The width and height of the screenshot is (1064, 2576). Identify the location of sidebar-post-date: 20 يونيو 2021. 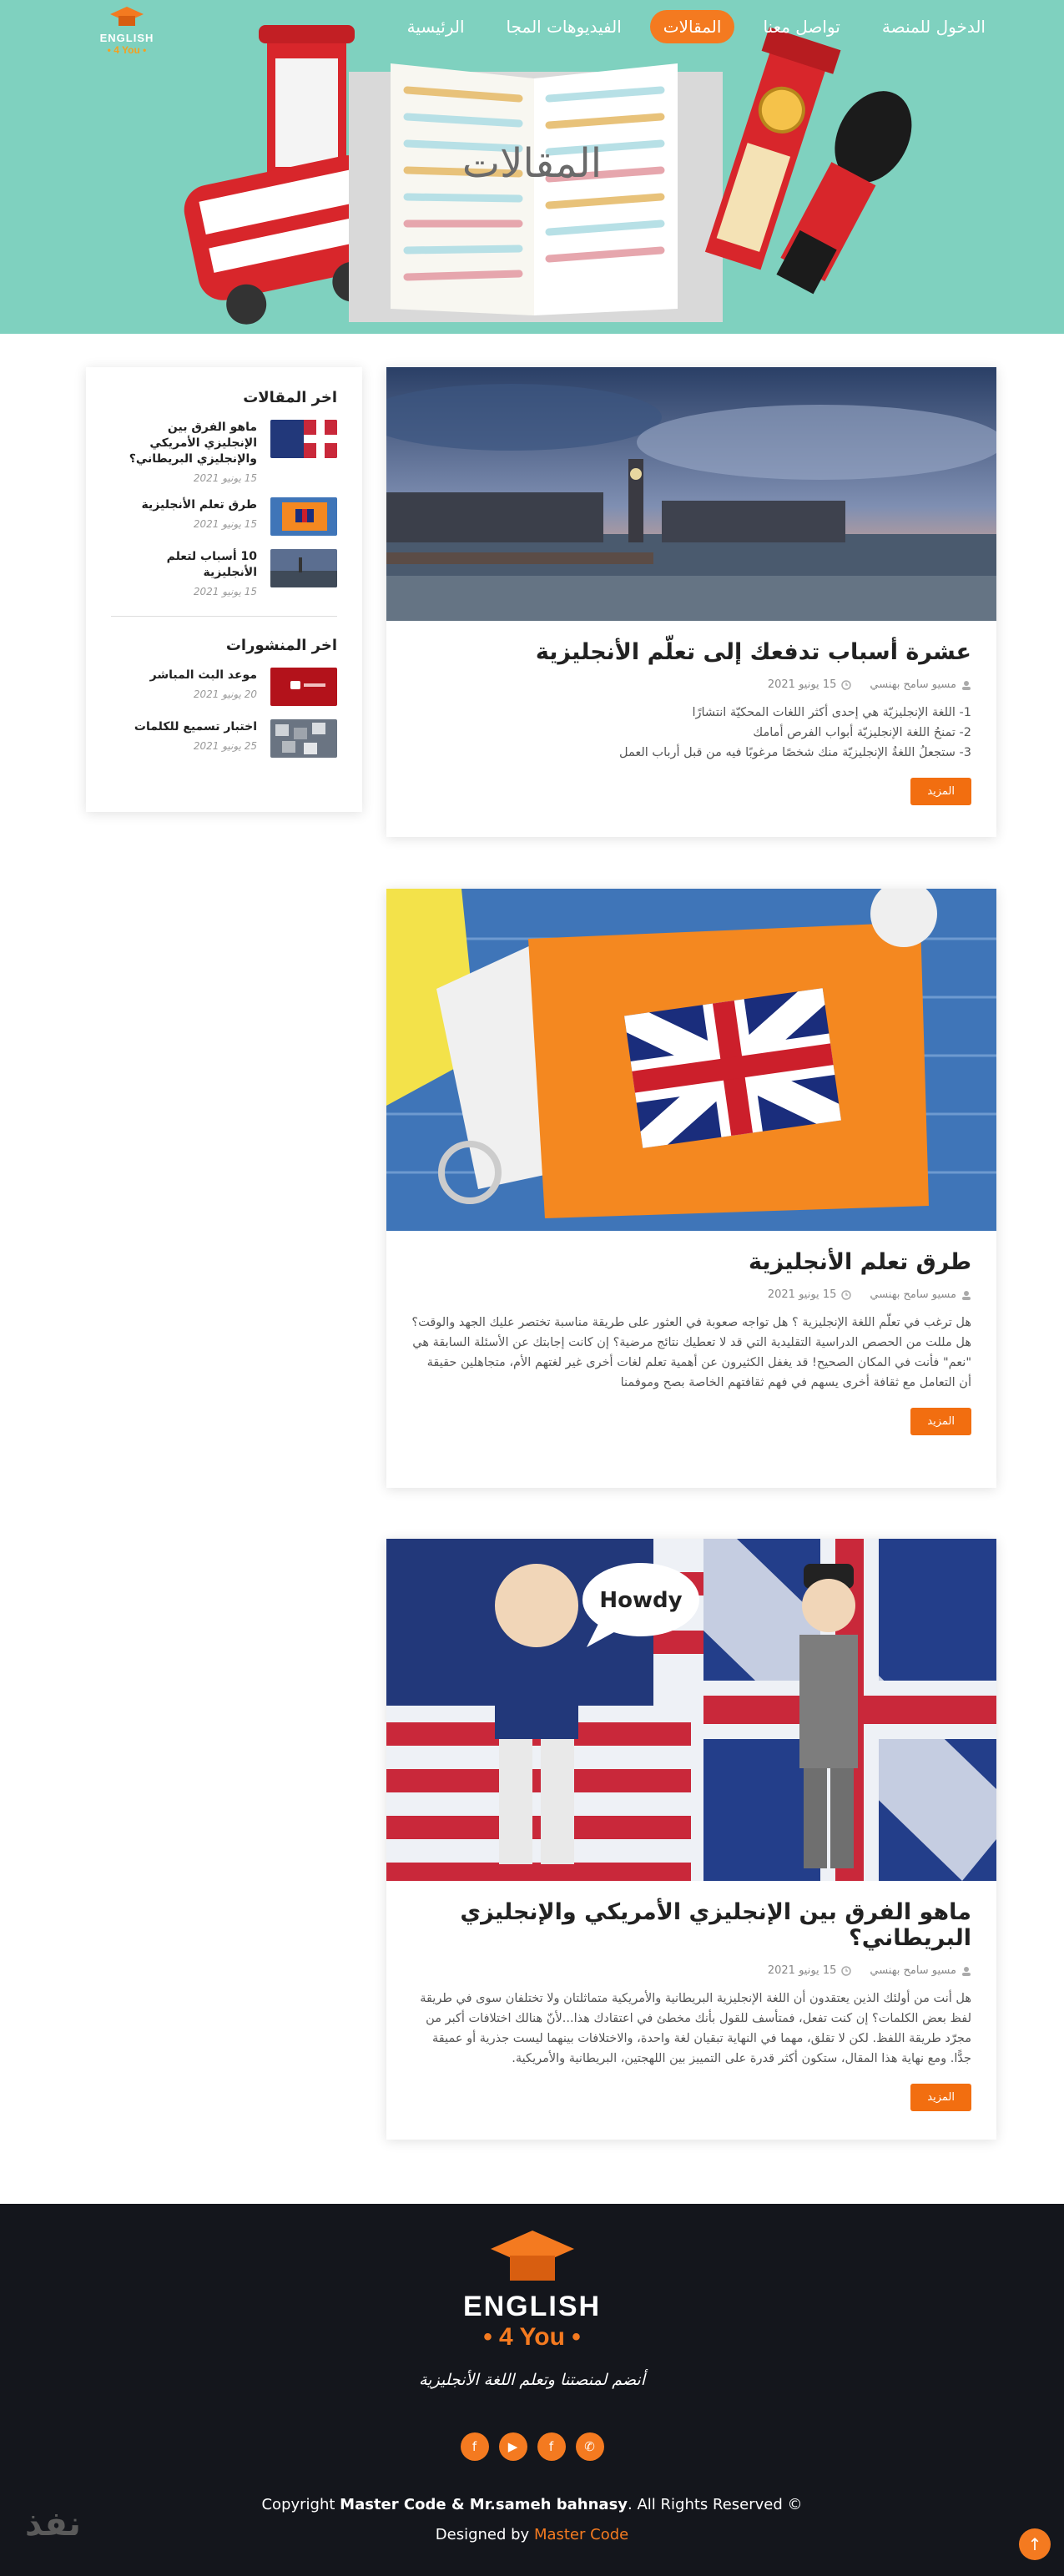
(225, 694).